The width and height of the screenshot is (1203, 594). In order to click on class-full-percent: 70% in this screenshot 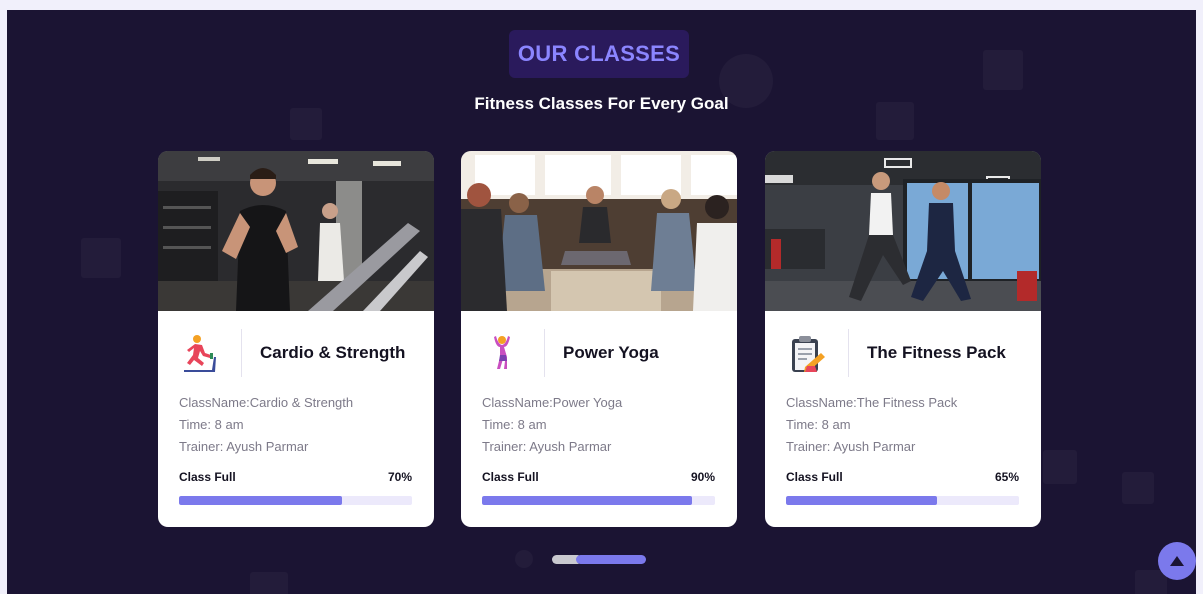, I will do `click(399, 477)`.